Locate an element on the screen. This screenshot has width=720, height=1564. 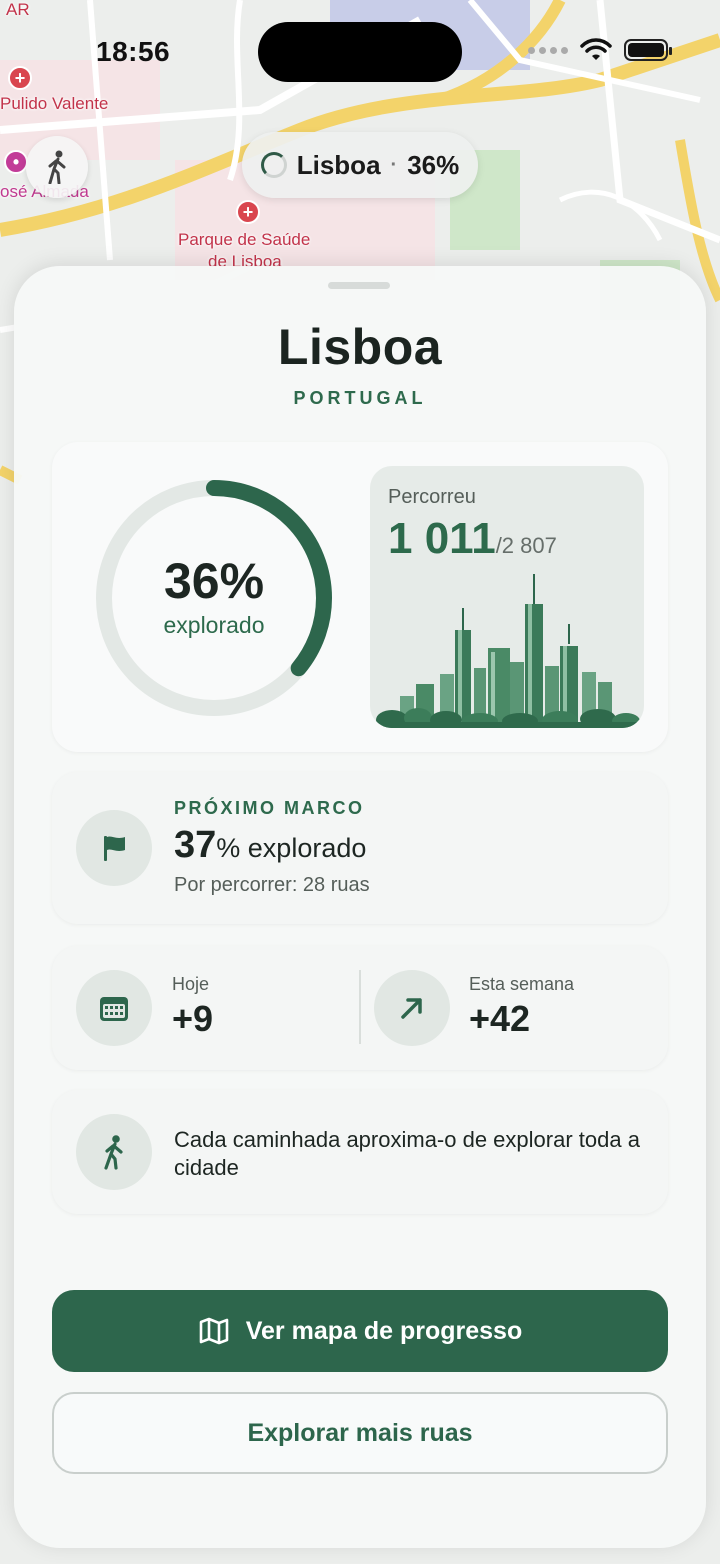
explore-more-streets-label: Explorar mais ruas is located at coordinates (360, 1432).